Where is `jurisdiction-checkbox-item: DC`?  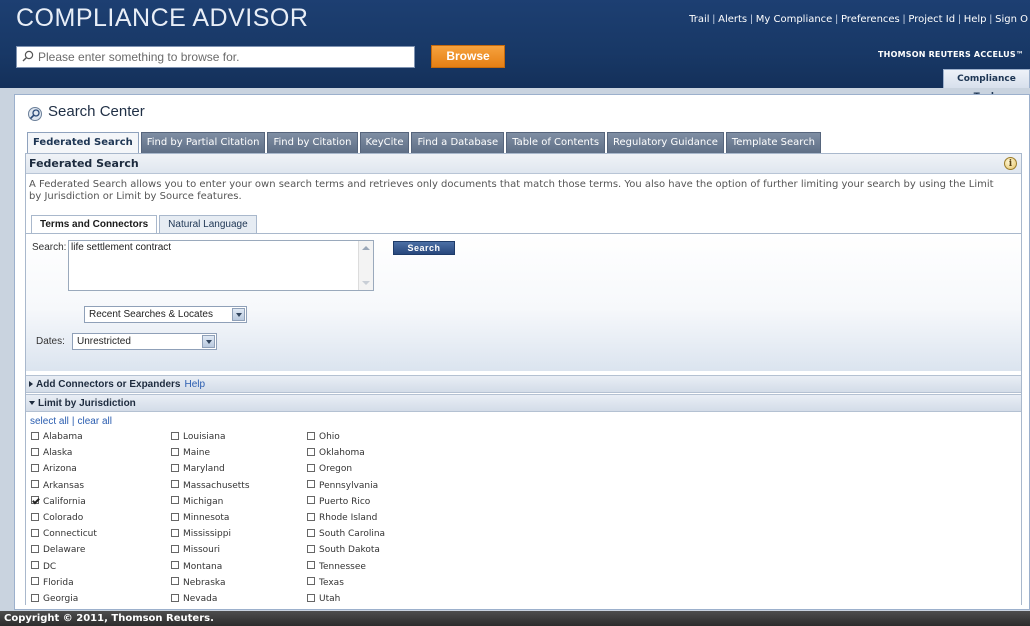 jurisdiction-checkbox-item: DC is located at coordinates (43, 567).